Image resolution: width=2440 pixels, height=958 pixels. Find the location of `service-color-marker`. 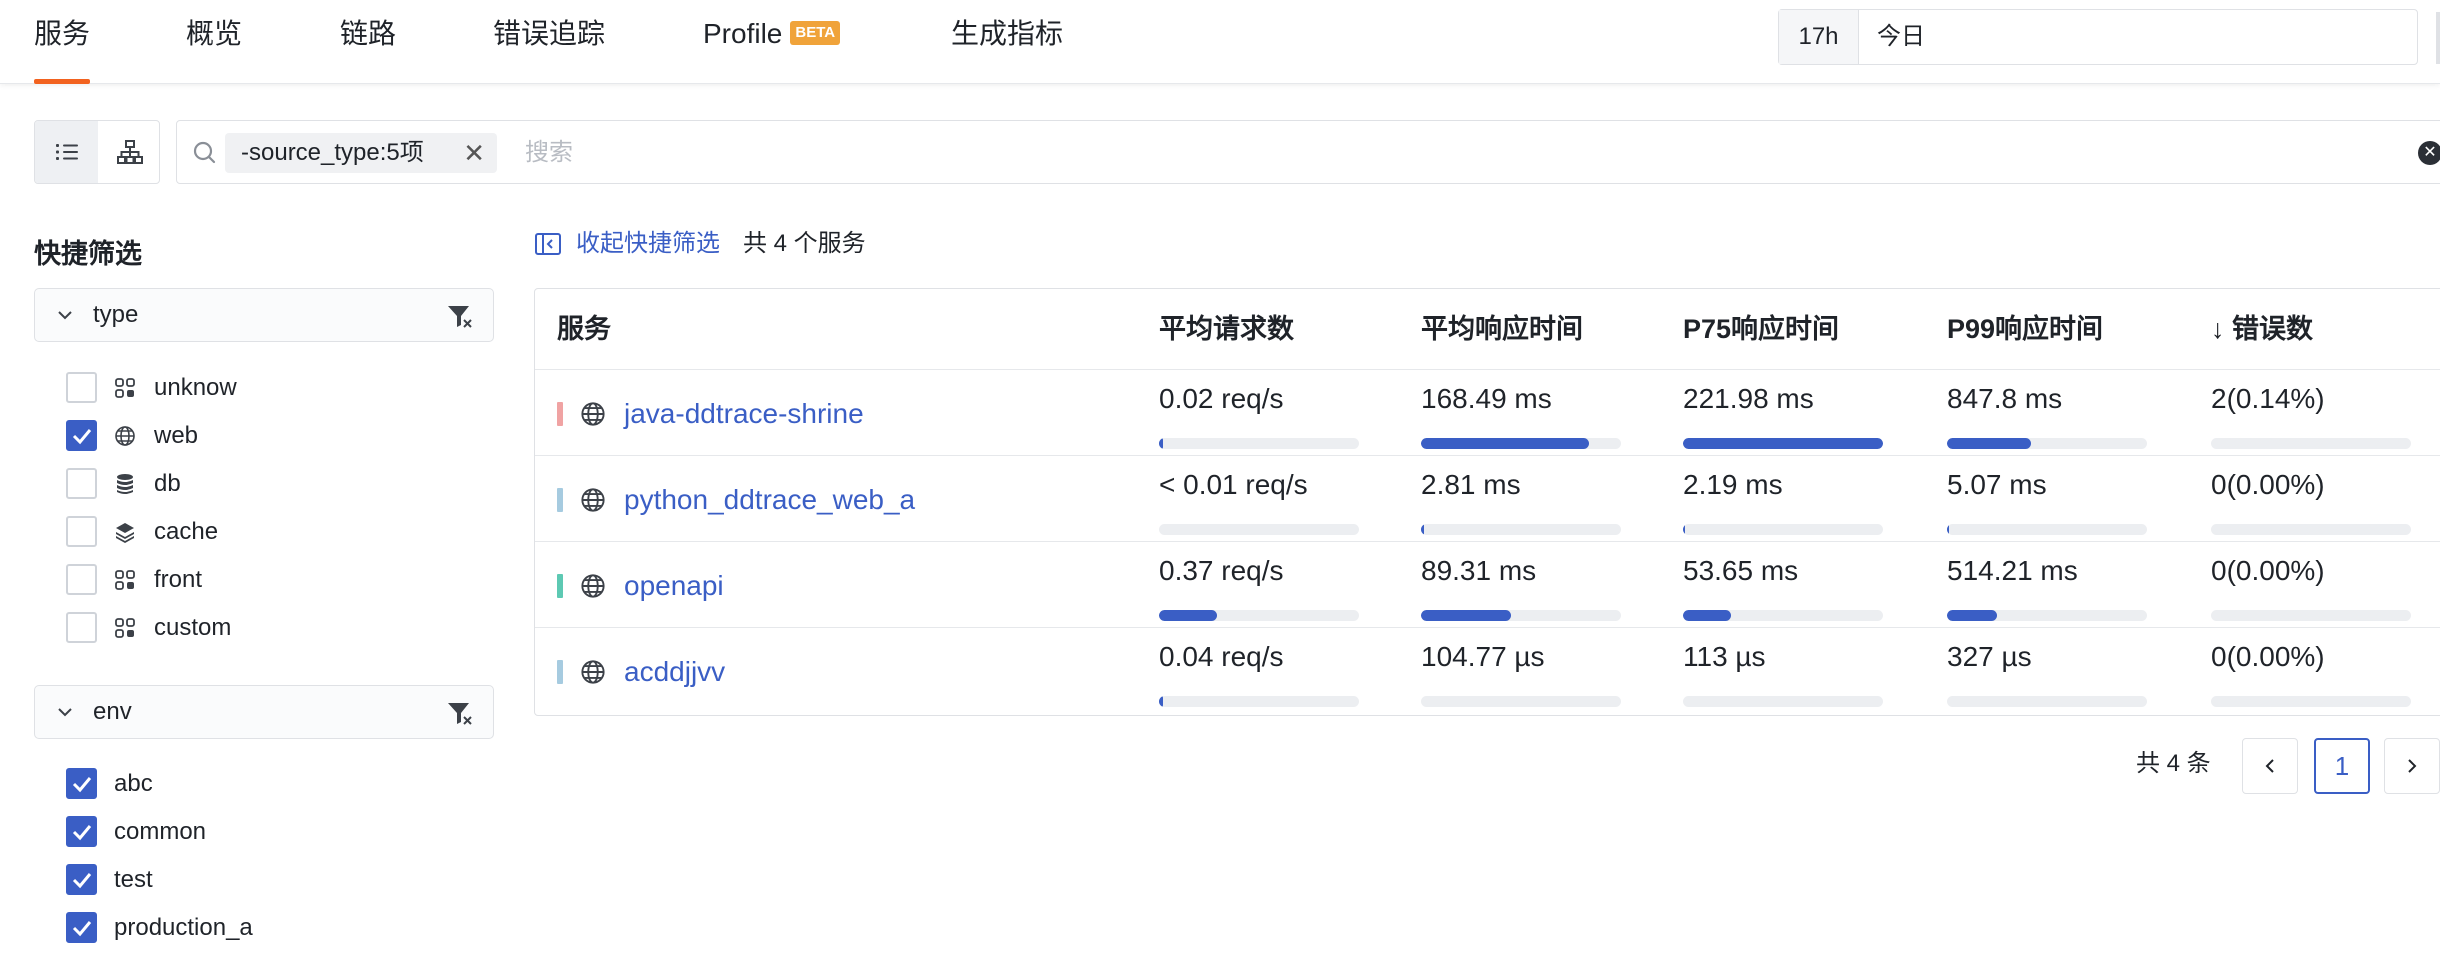

service-color-marker is located at coordinates (560, 586).